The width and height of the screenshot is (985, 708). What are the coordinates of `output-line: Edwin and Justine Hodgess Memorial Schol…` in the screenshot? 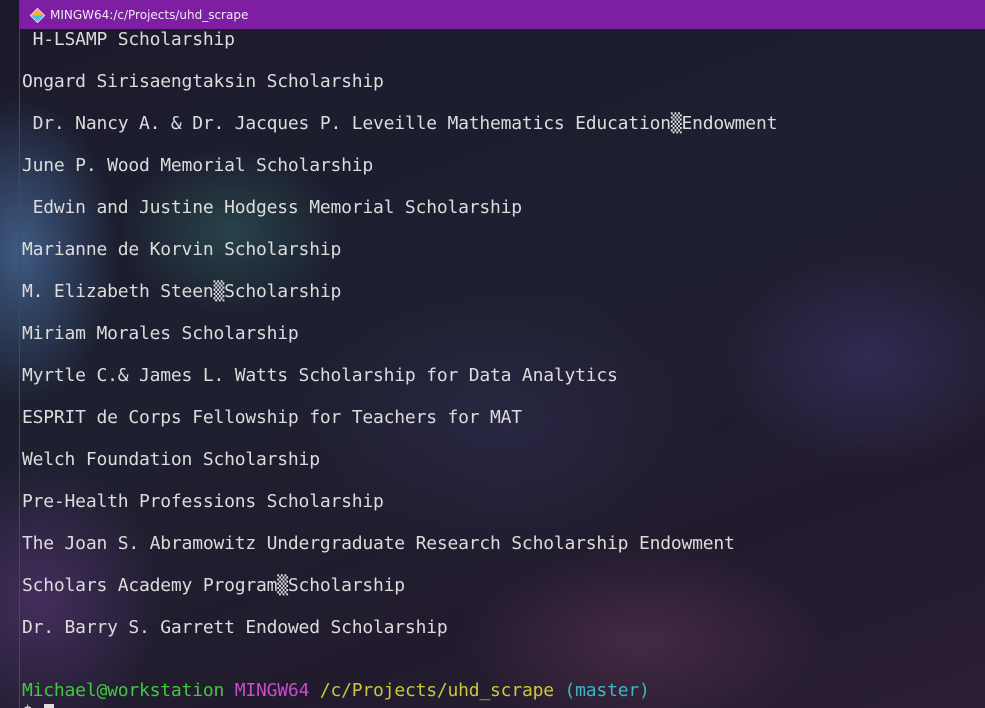 It's located at (272, 207).